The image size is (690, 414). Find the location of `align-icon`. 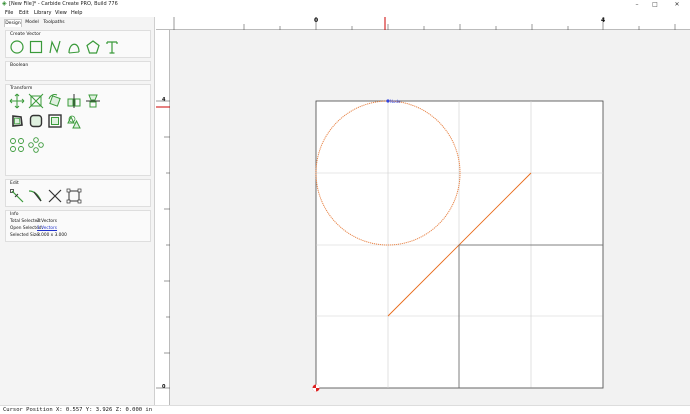

align-icon is located at coordinates (93, 101).